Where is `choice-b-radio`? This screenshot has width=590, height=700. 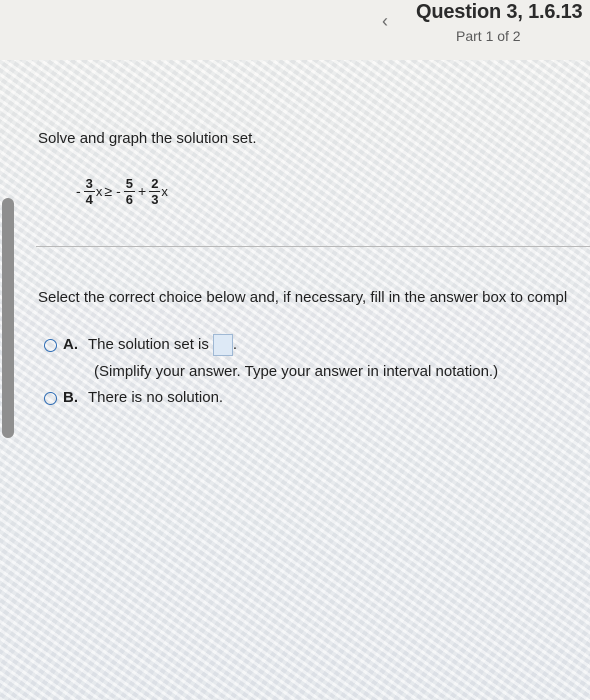 choice-b-radio is located at coordinates (50, 398).